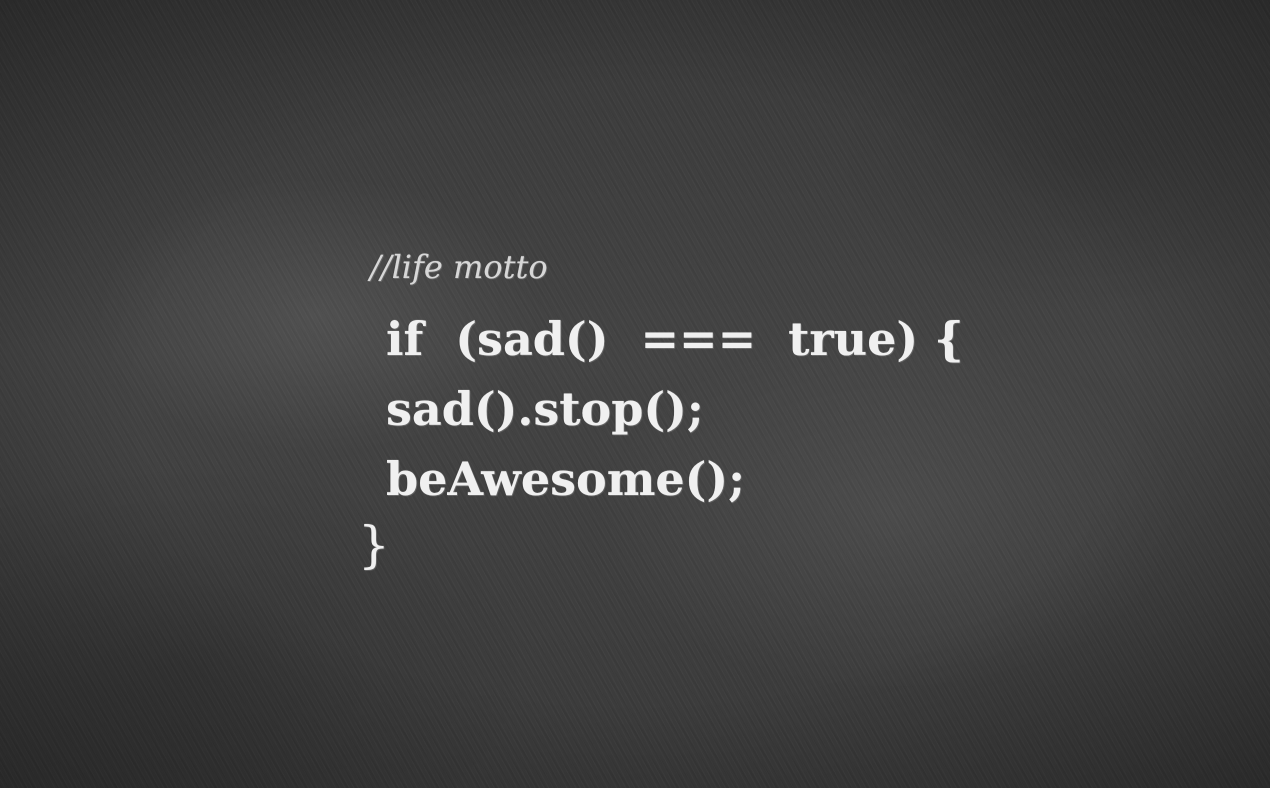  What do you see at coordinates (374, 545) in the screenshot?
I see `code-line-closing-brace: }` at bounding box center [374, 545].